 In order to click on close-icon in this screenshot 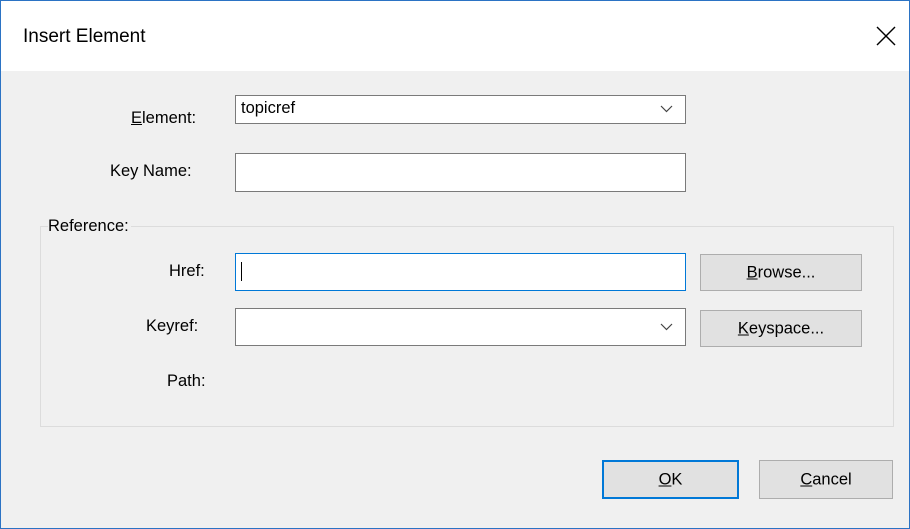, I will do `click(886, 36)`.